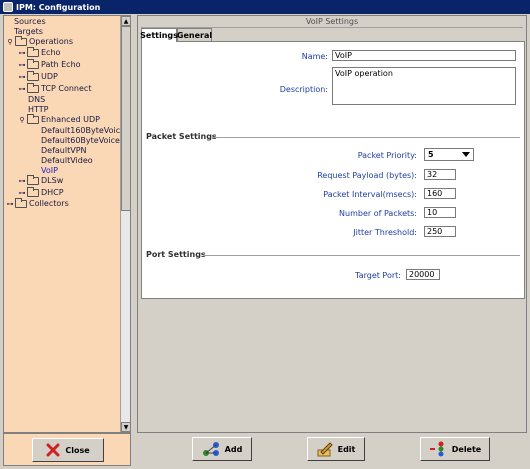 The height and width of the screenshot is (469, 530). Describe the element at coordinates (440, 212) in the screenshot. I see `number-of-packets-field: 10` at that location.